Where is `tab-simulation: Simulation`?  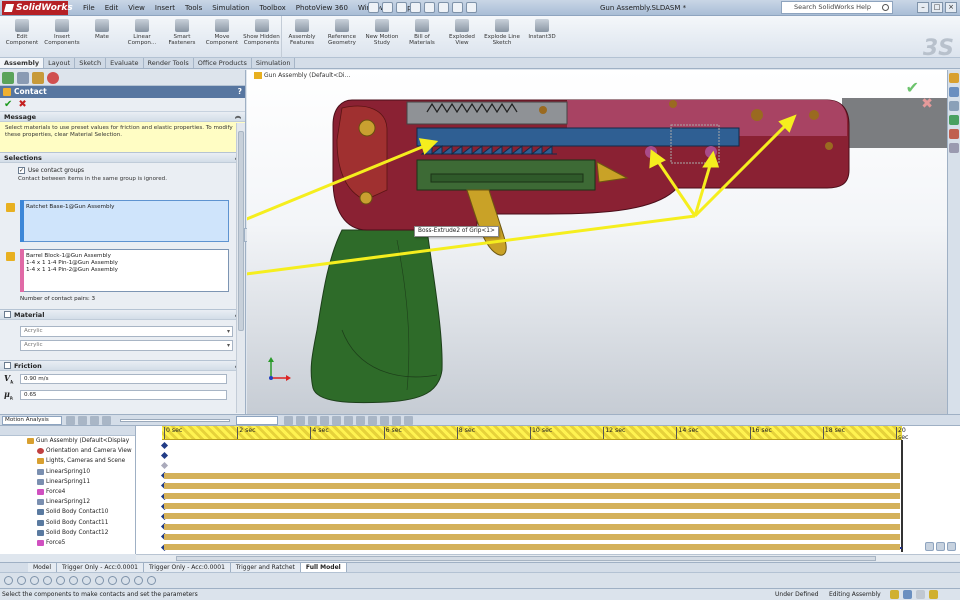 tab-simulation: Simulation is located at coordinates (273, 63).